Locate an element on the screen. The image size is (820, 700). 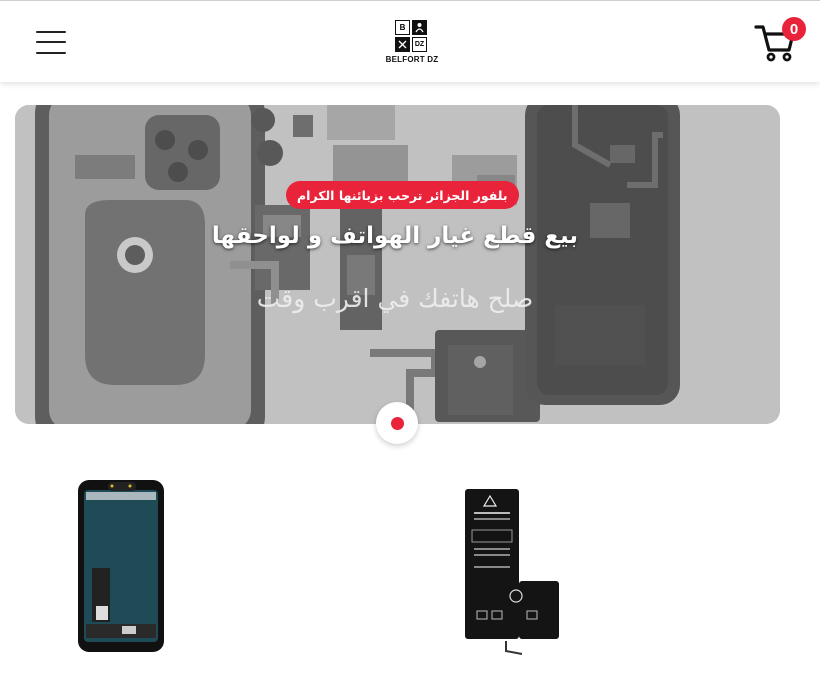
hero-title: بيع قطع غيار الهواتف و لواحقها is located at coordinates (395, 236).